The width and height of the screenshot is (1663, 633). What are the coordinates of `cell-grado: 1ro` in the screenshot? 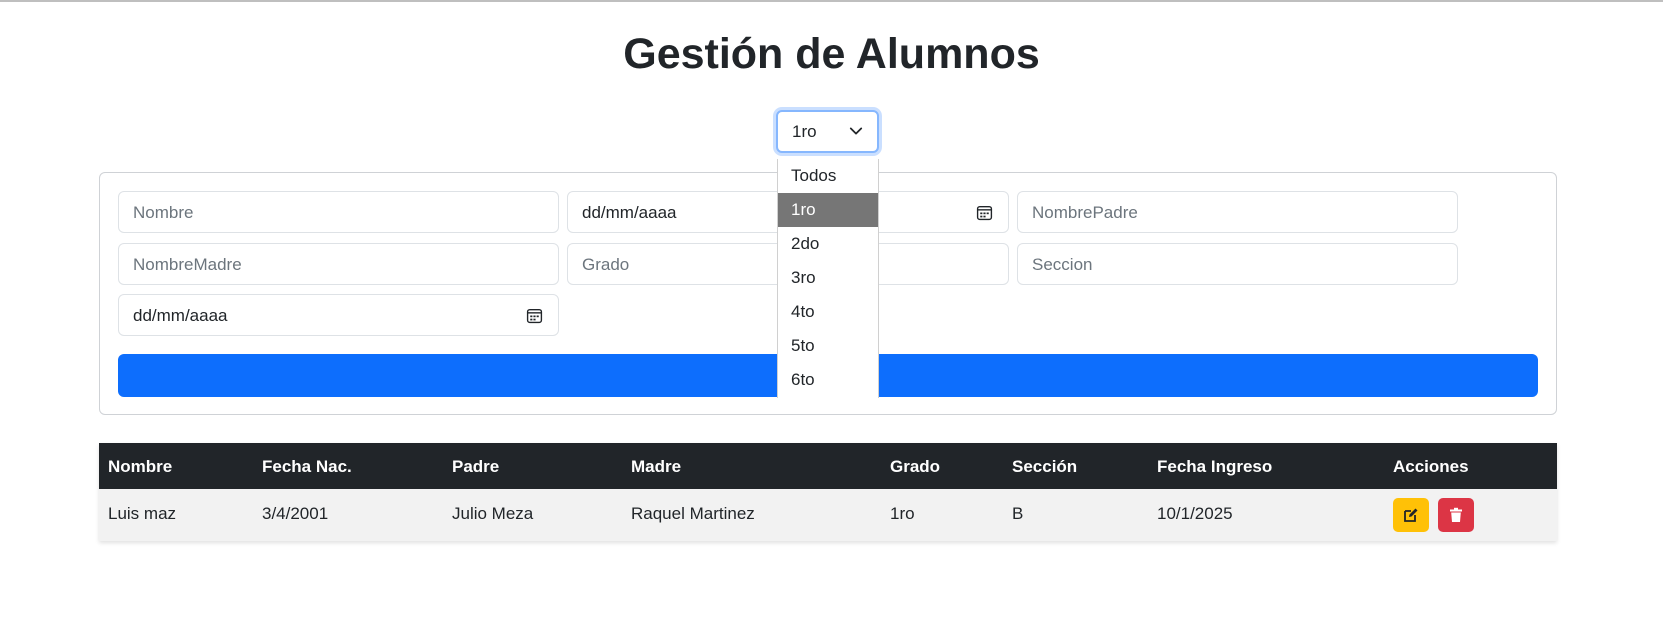 It's located at (902, 513).